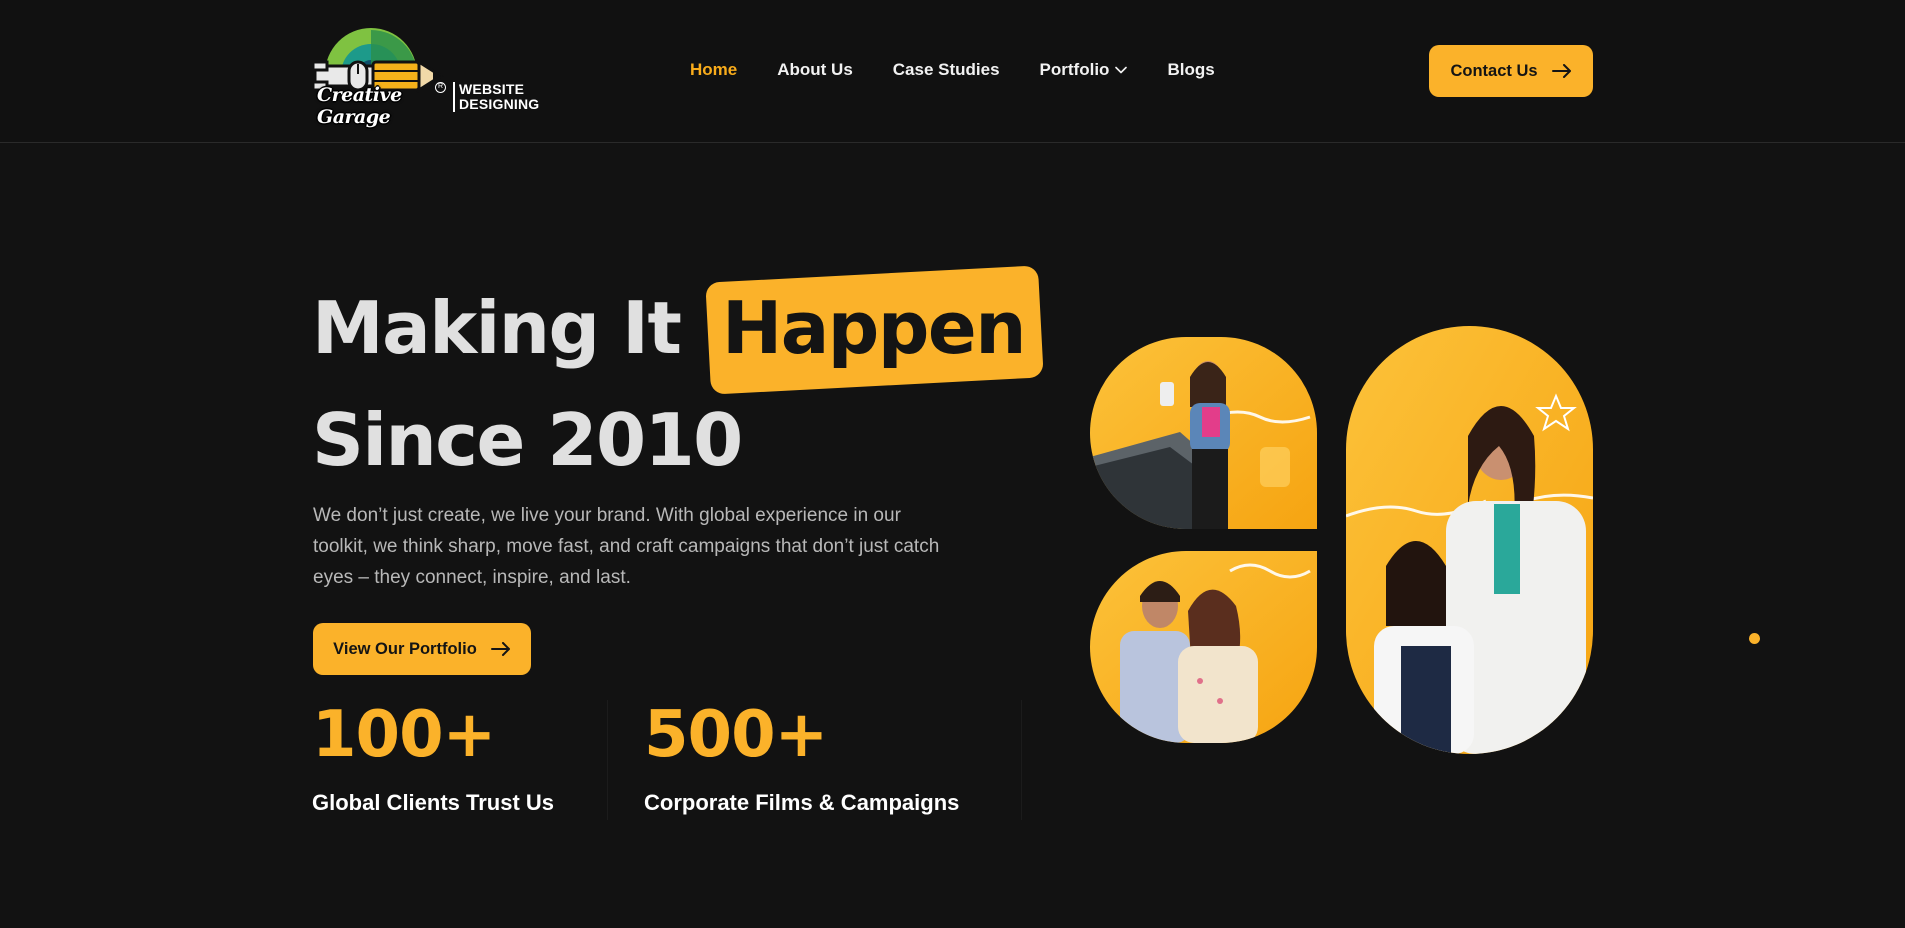  Describe the element at coordinates (382, 77) in the screenshot. I see `logo-mark: Creative Garage R` at that location.